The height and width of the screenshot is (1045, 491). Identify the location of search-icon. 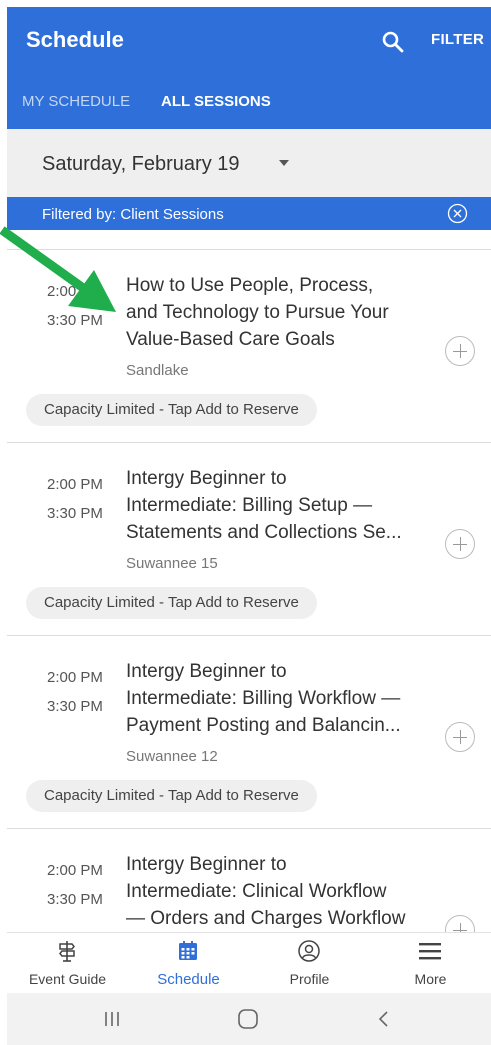
(393, 42).